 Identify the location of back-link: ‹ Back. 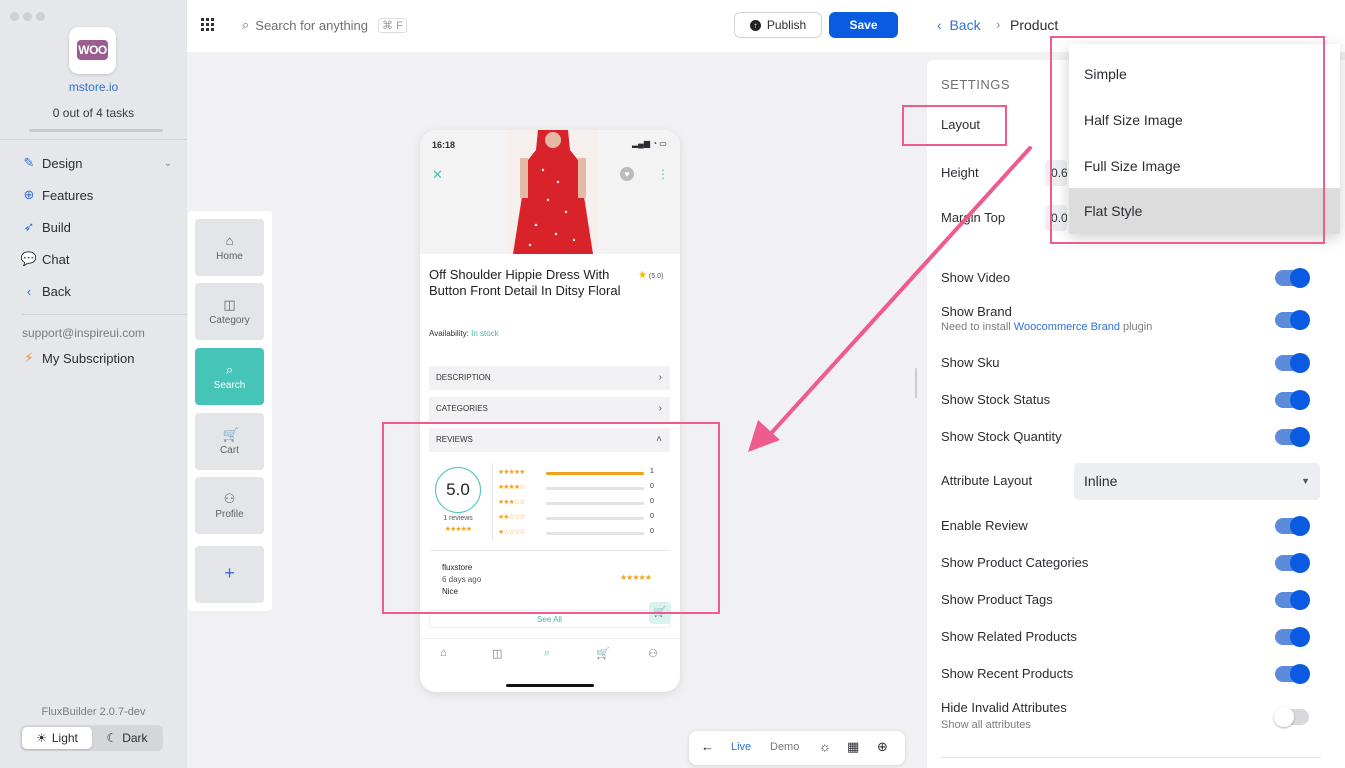
(959, 25).